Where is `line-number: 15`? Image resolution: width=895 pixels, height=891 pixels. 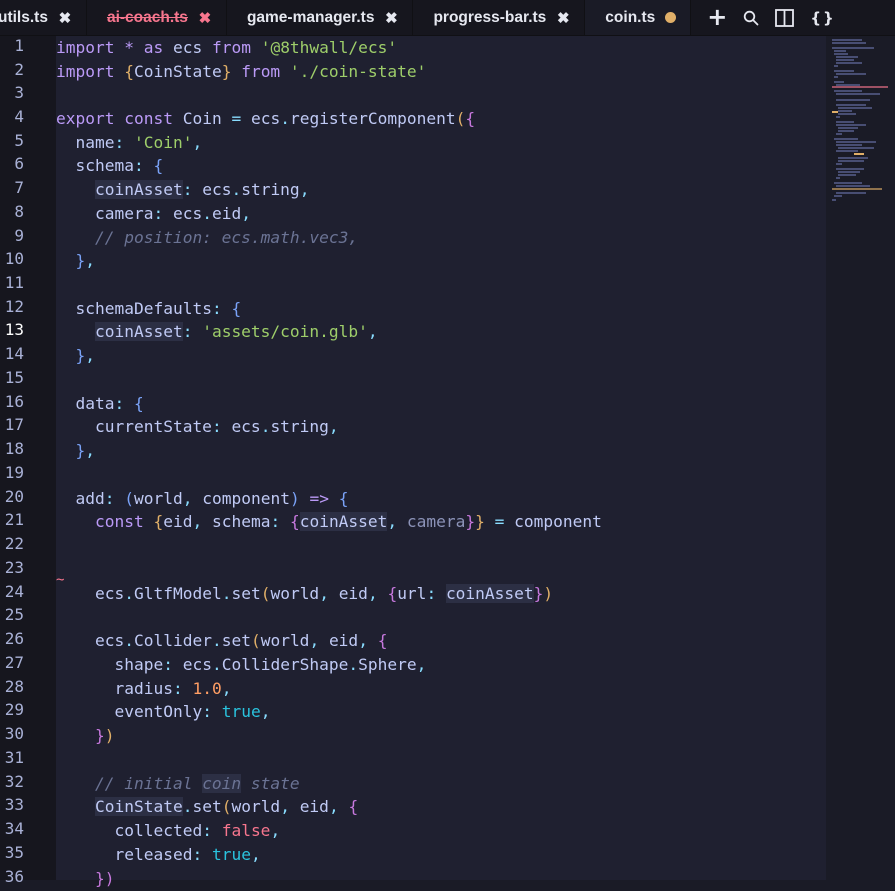 line-number: 15 is located at coordinates (14, 377).